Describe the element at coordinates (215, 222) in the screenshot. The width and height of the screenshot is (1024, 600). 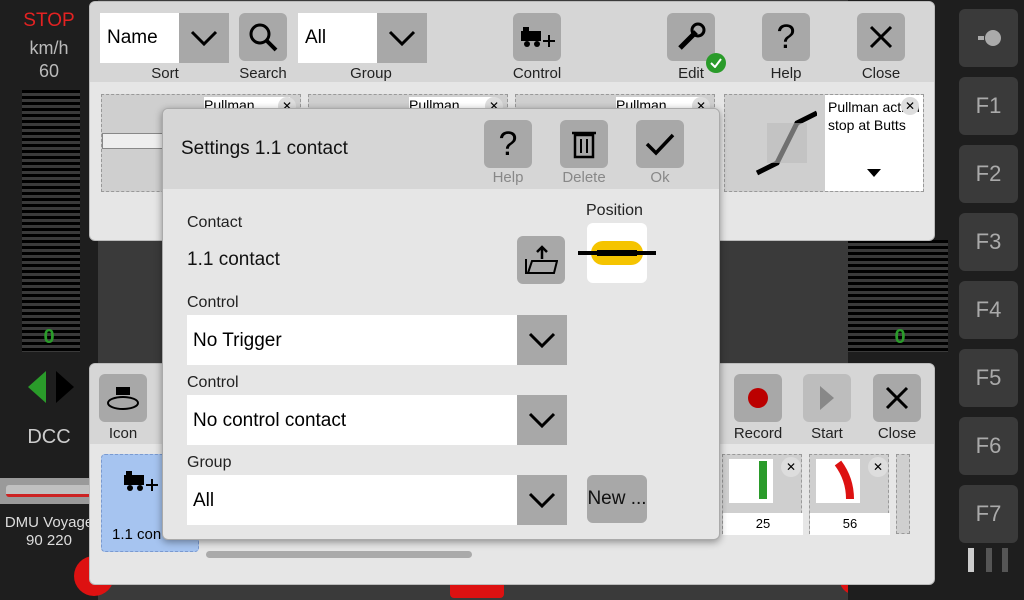
I see `contact-label: Contact` at that location.